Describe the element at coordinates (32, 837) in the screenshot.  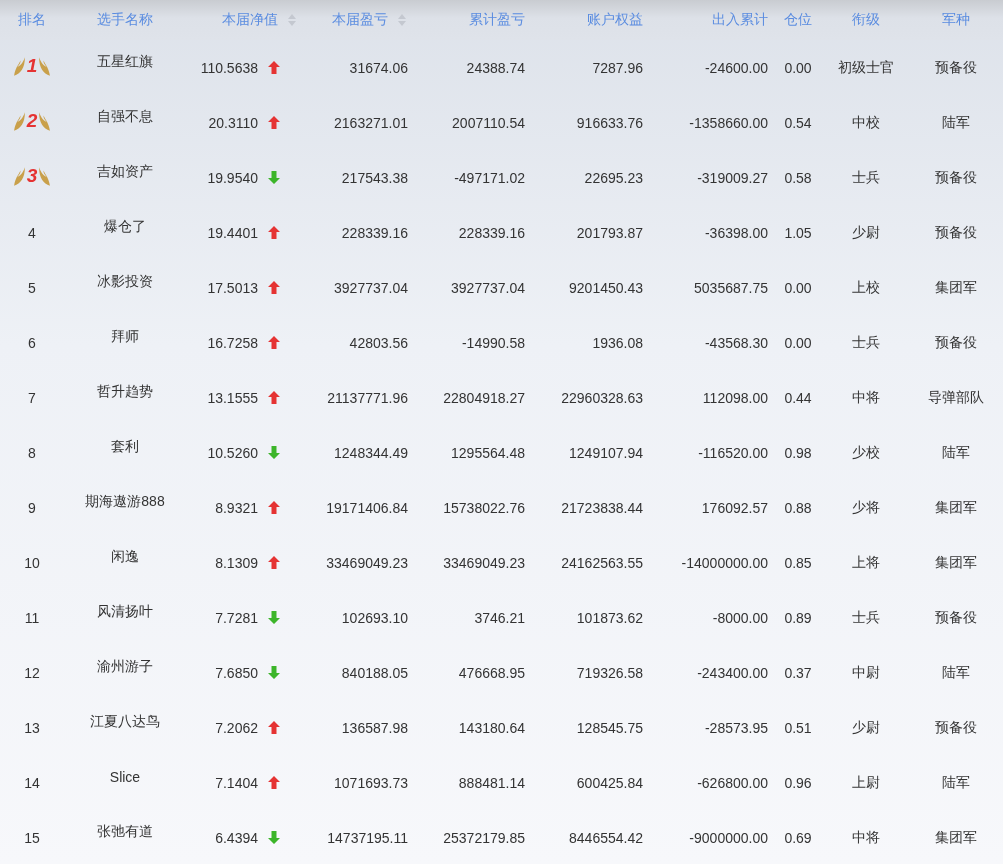
I see `rank-number: 15` at that location.